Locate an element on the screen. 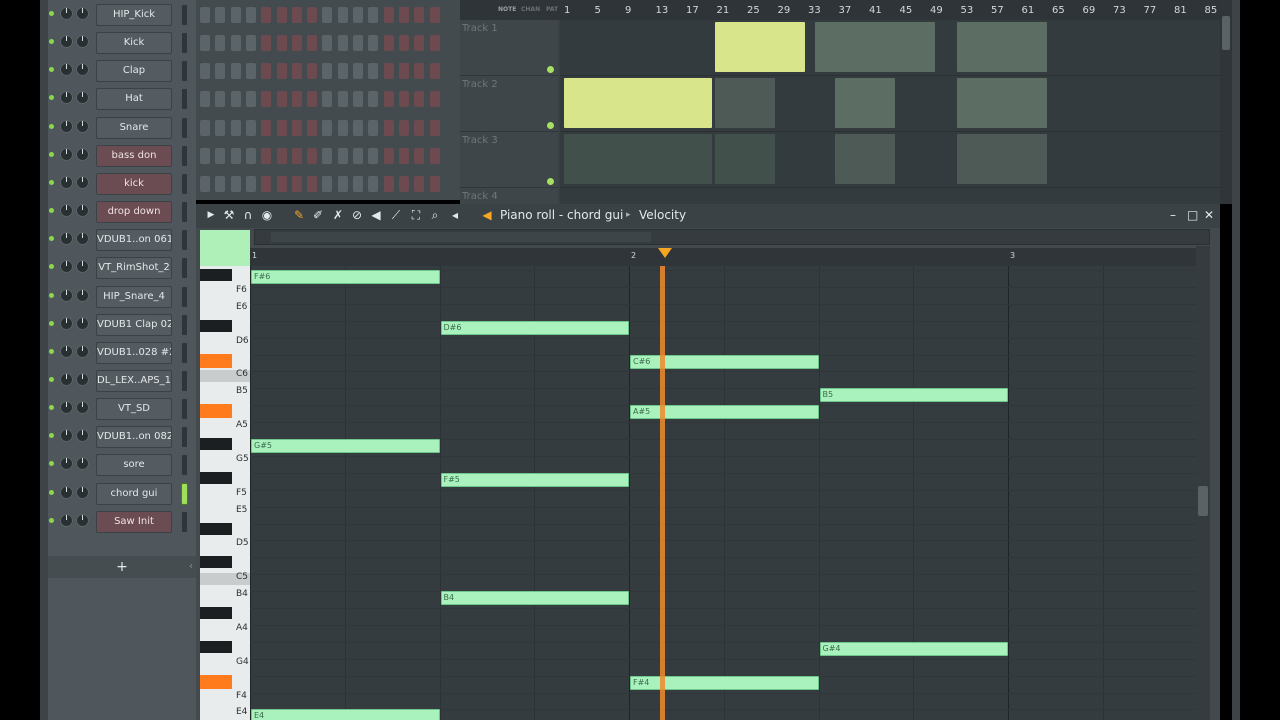 Image resolution: width=1280 pixels, height=720 pixels. channel-button: VDUB1..028 #2 is located at coordinates (134, 352).